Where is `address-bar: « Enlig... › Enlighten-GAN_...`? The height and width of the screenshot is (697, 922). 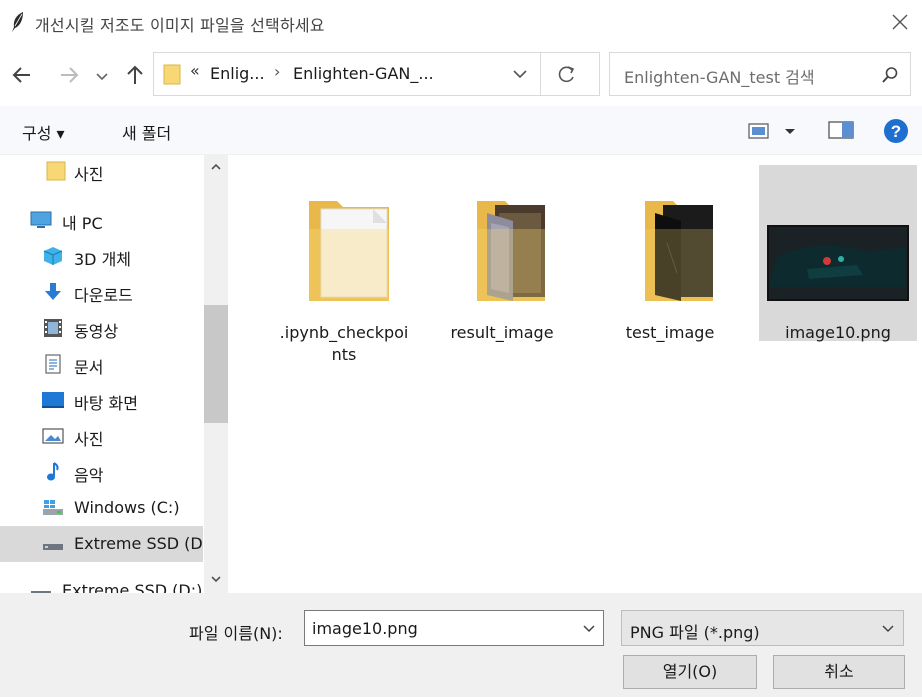 address-bar: « Enlig... › Enlighten-GAN_... is located at coordinates (376, 74).